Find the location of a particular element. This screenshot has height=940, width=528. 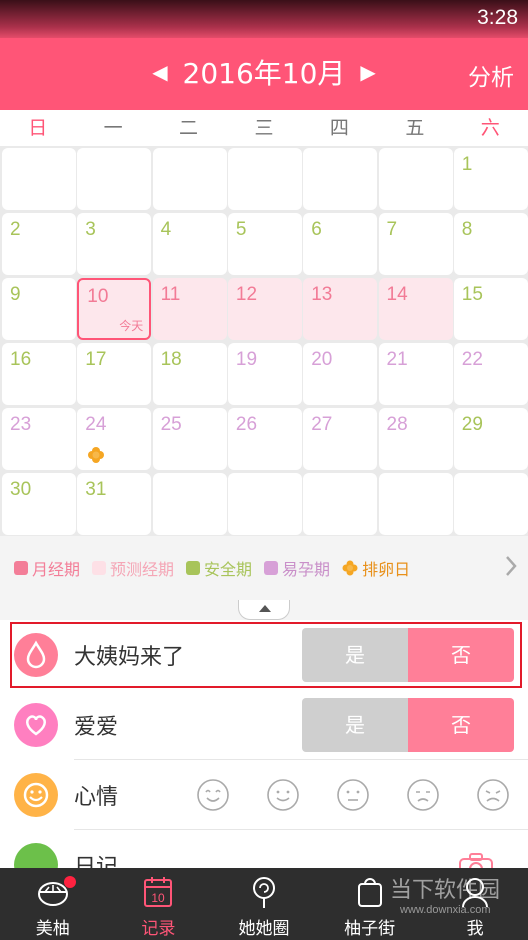

calendar-day-cell: 14 is located at coordinates (415, 309).